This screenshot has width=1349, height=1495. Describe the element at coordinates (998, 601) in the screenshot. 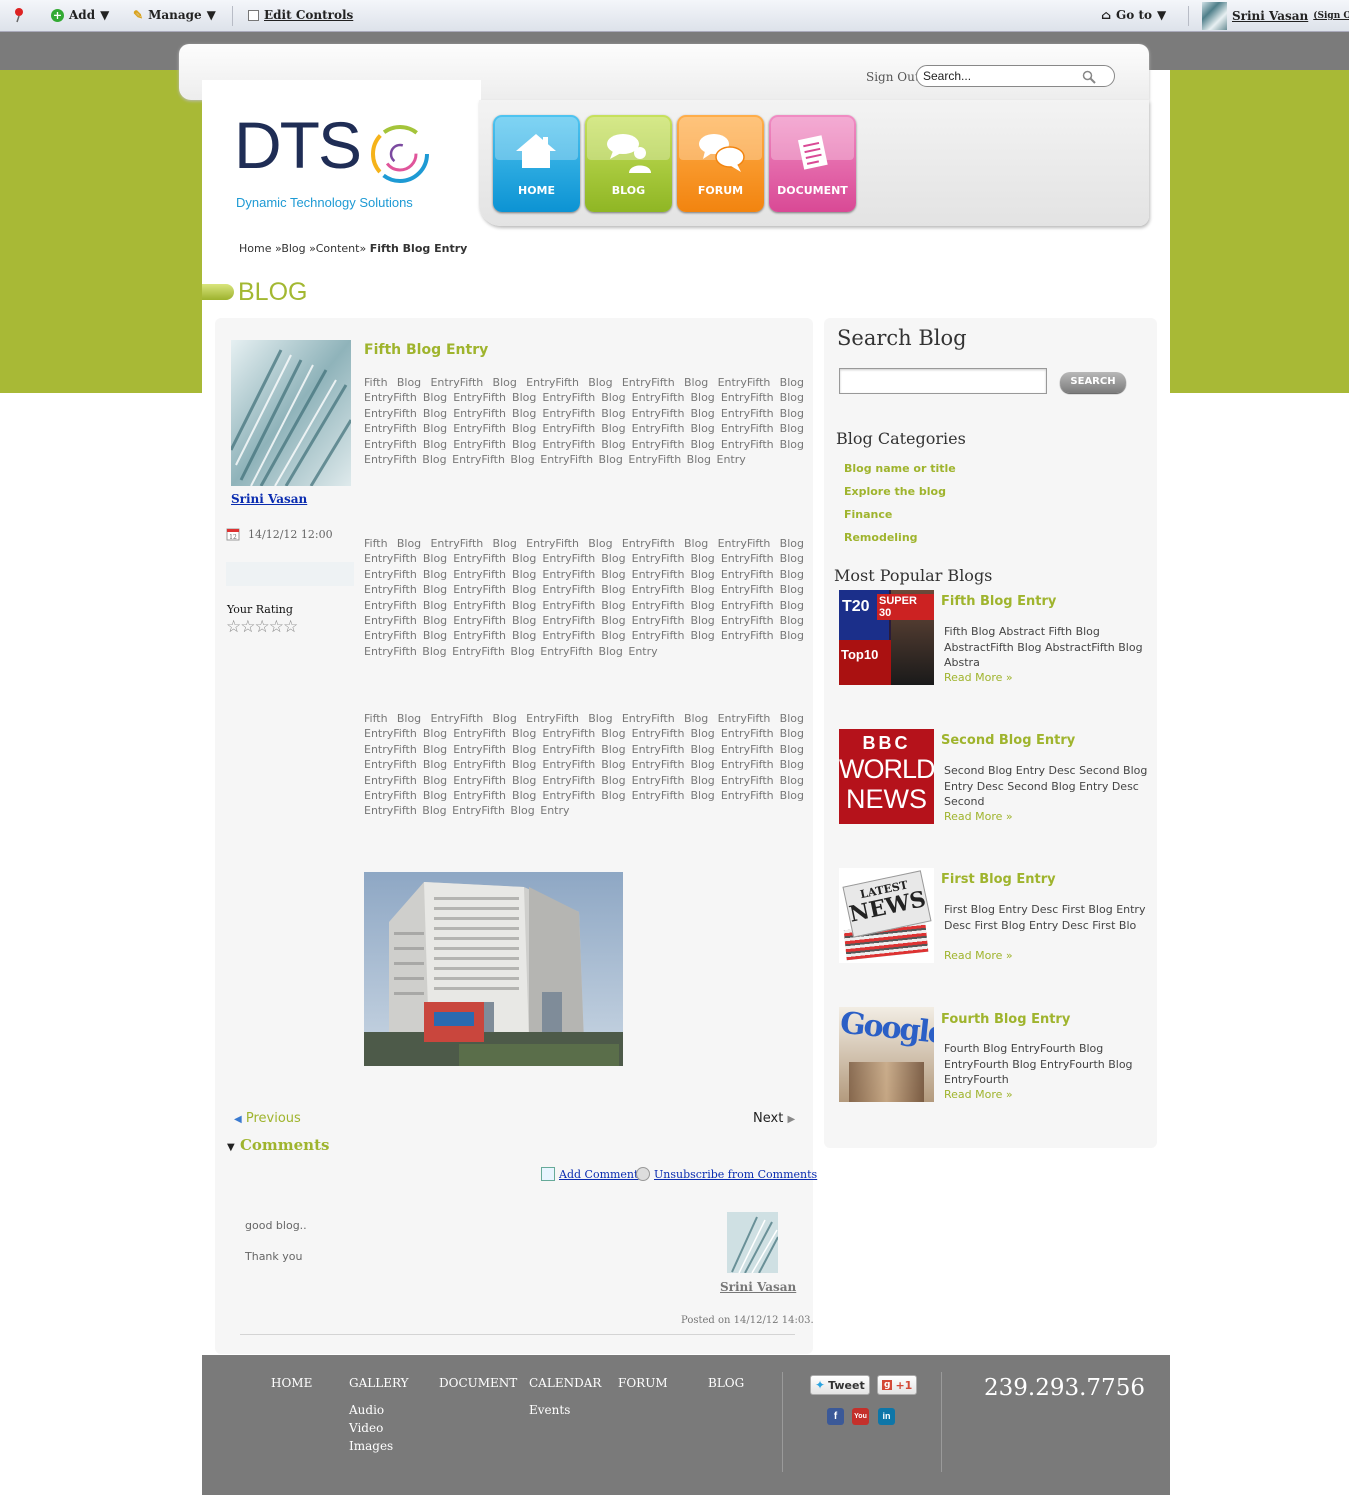

I see `popular-post-title: Fifth Blog Entry` at that location.